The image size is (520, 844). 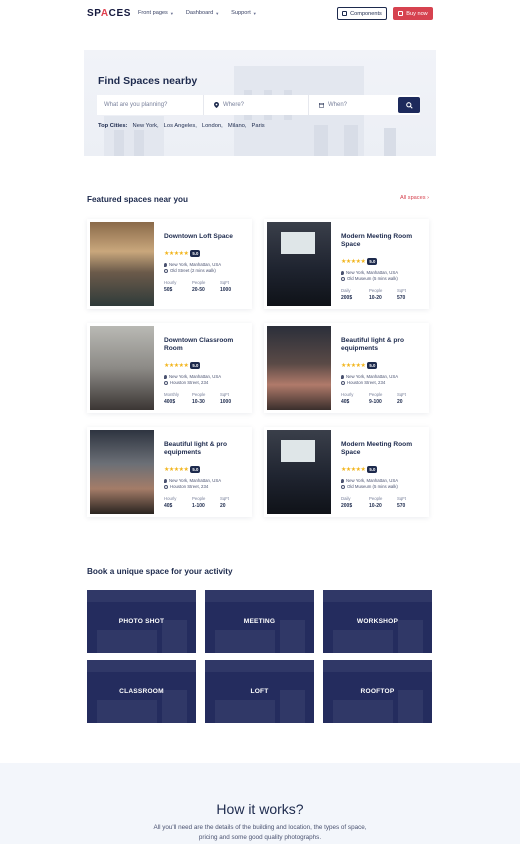 What do you see at coordinates (369, 486) in the screenshot?
I see `space-nearby: Old Museum (5 mins walk)` at bounding box center [369, 486].